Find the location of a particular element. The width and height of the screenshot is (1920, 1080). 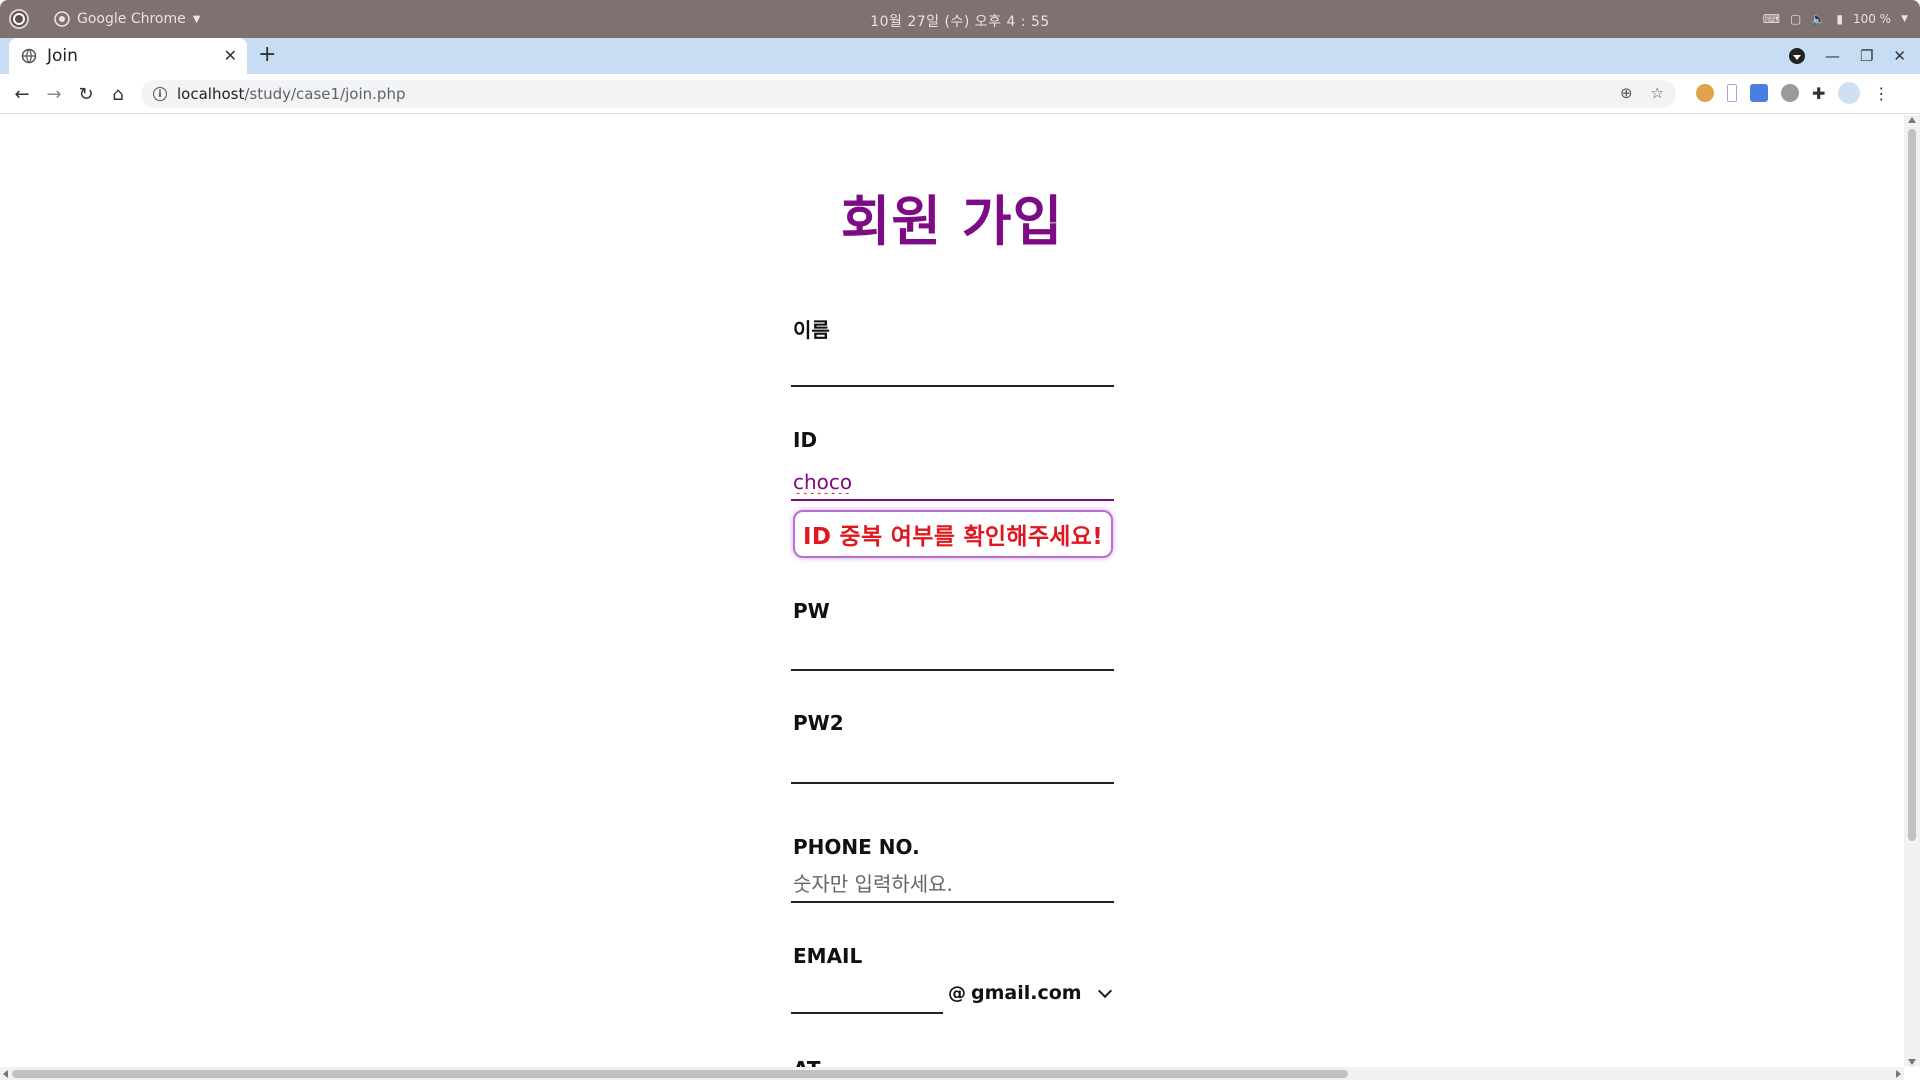

pw2-input is located at coordinates (952, 766).